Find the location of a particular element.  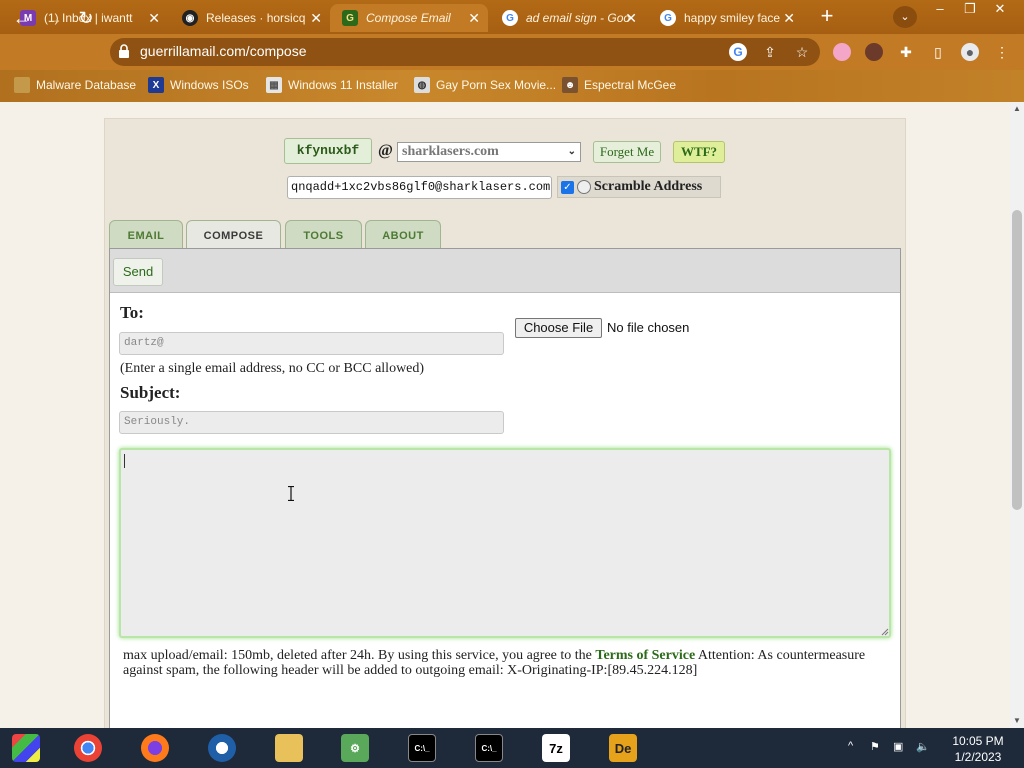

to-input: dartz@ is located at coordinates (311, 343).